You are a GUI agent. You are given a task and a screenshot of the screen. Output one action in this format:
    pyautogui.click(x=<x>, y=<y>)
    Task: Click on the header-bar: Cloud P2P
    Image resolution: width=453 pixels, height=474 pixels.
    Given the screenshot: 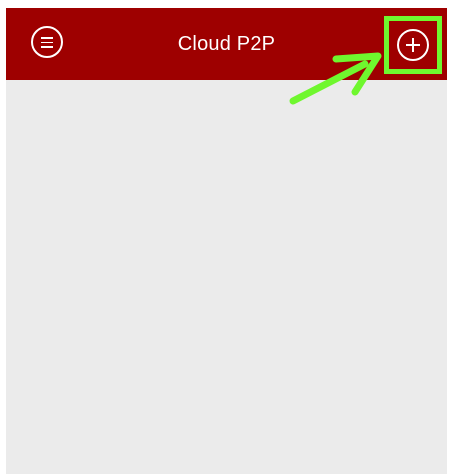 What is the action you would take?
    pyautogui.click(x=226, y=44)
    